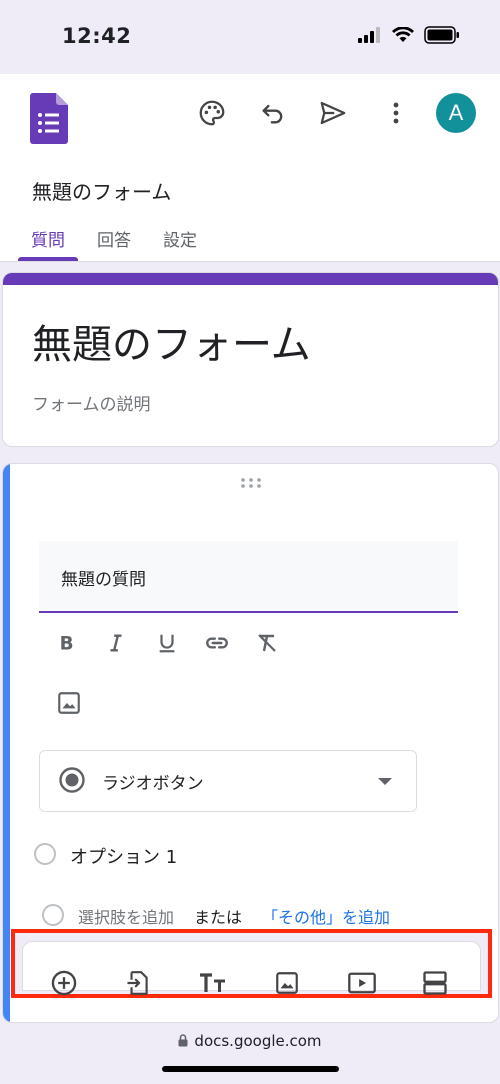 The image size is (500, 1084). Describe the element at coordinates (45, 854) in the screenshot. I see `option-radio-icon` at that location.